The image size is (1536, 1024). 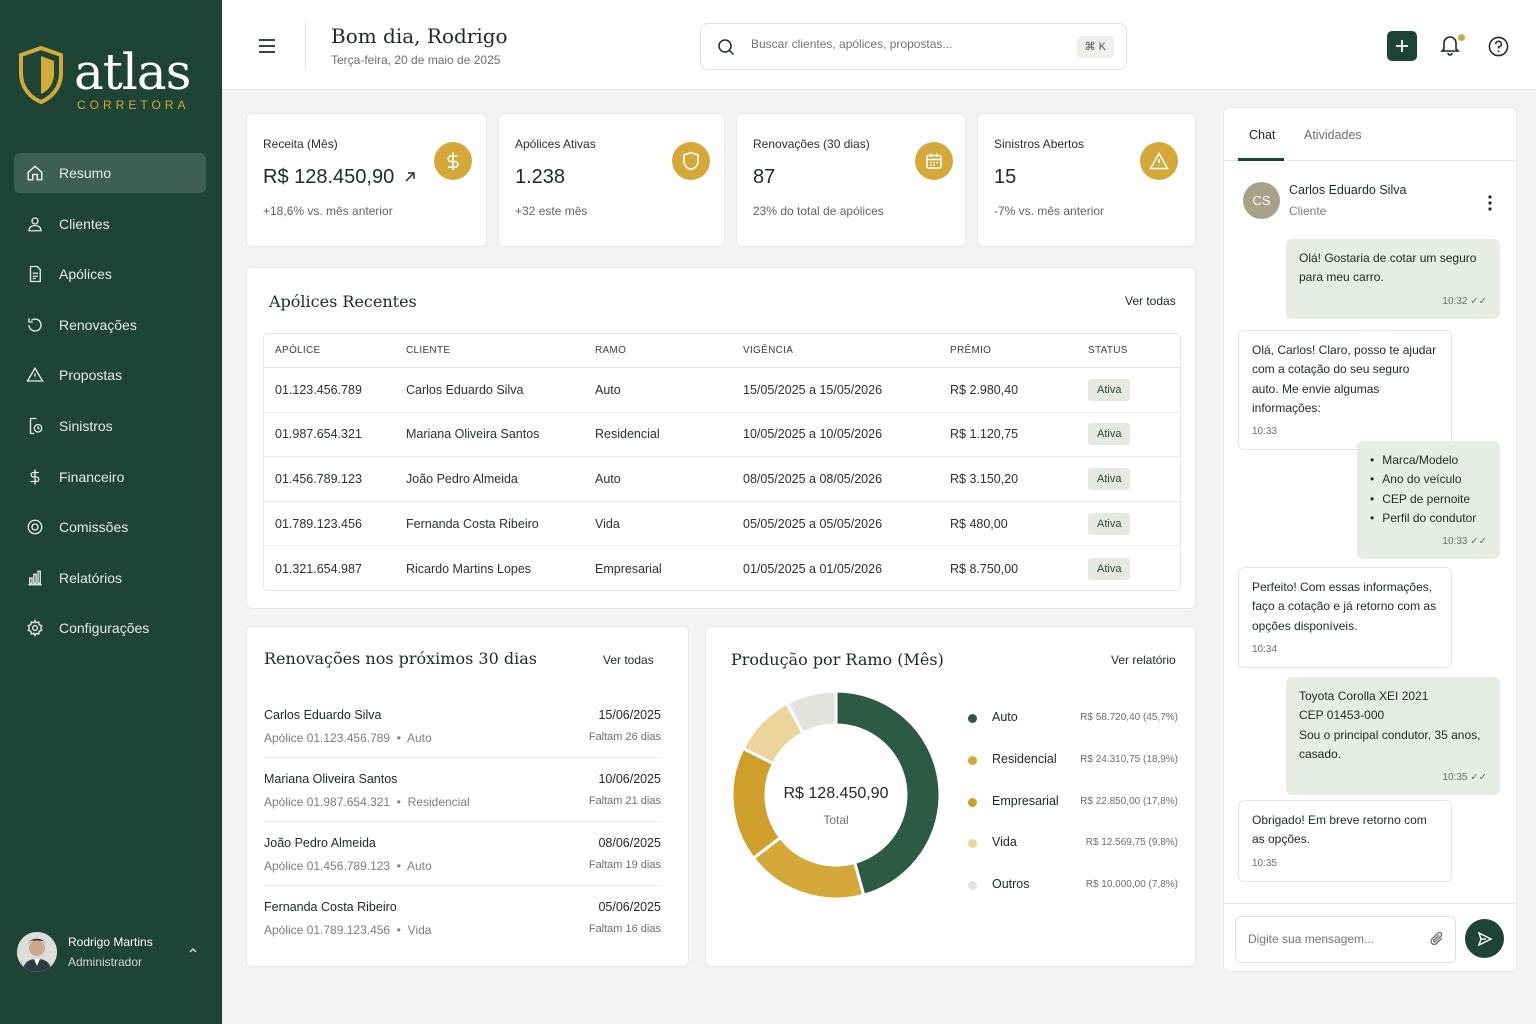 What do you see at coordinates (628, 660) in the screenshot?
I see `view-all-renewals-link: Ver todas` at bounding box center [628, 660].